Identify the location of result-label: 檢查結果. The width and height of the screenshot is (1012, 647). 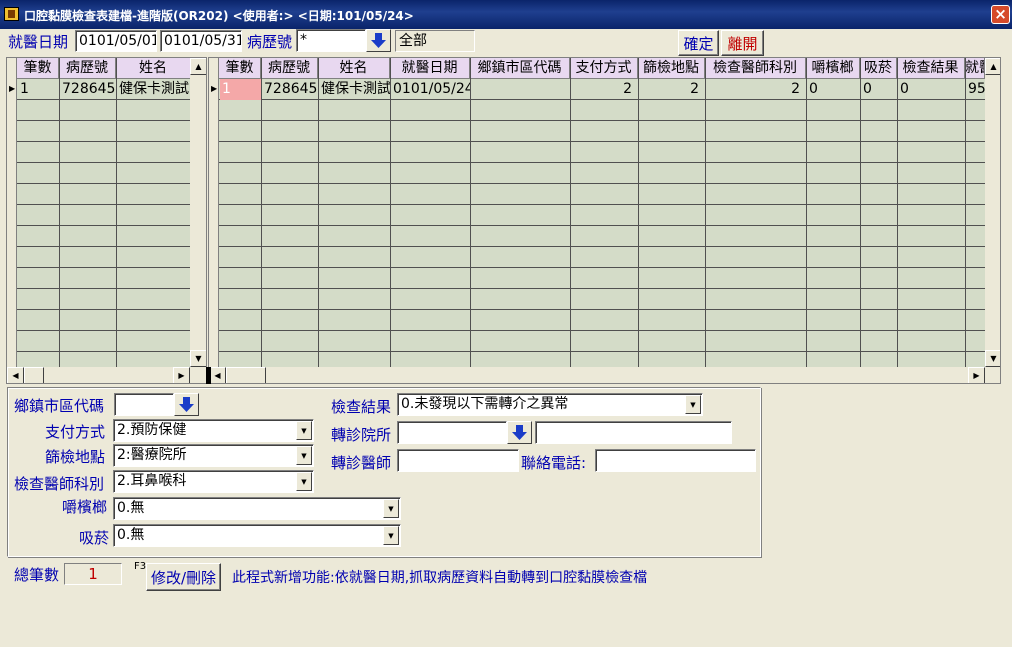
(361, 407).